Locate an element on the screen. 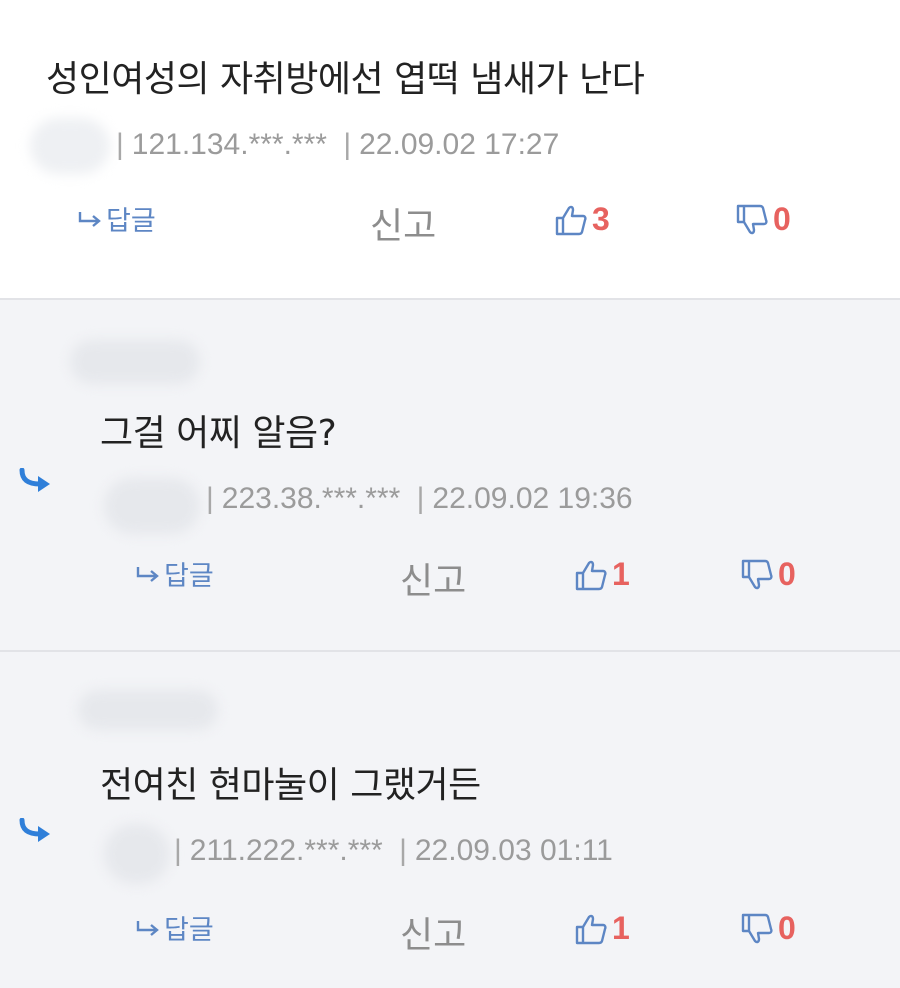 The image size is (900, 988). ip-address: 121.134.***.*** is located at coordinates (229, 144).